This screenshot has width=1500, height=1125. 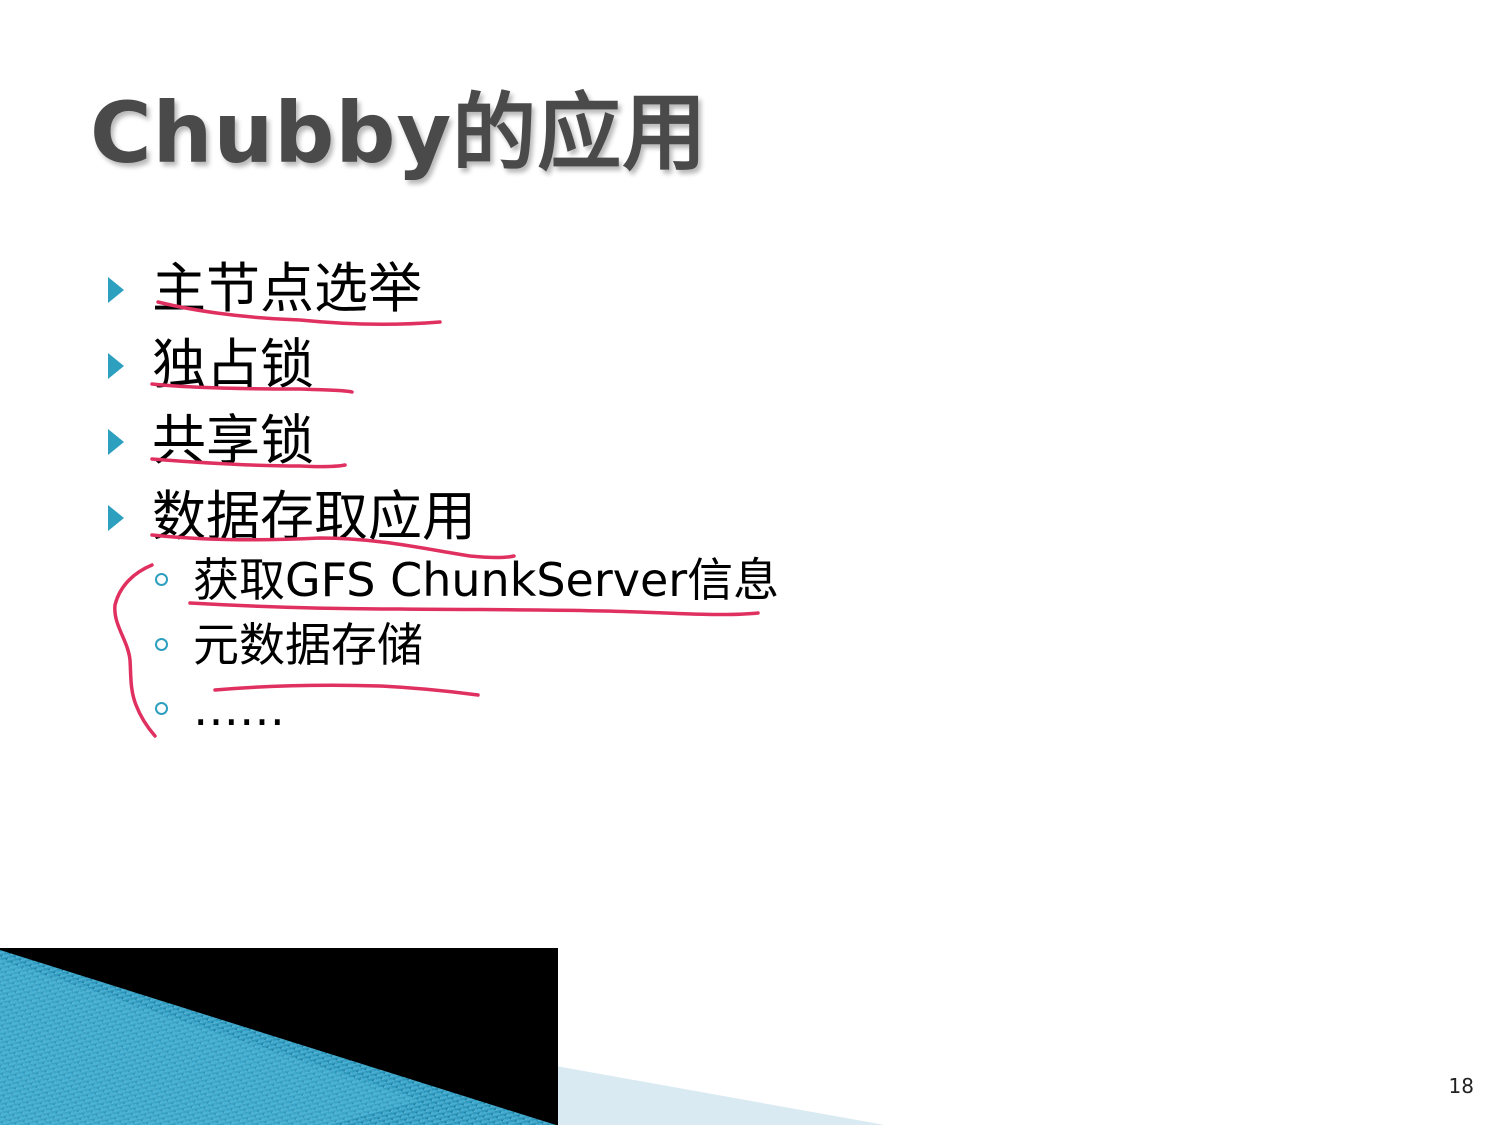 What do you see at coordinates (442, 1036) in the screenshot?
I see `footer-graphic` at bounding box center [442, 1036].